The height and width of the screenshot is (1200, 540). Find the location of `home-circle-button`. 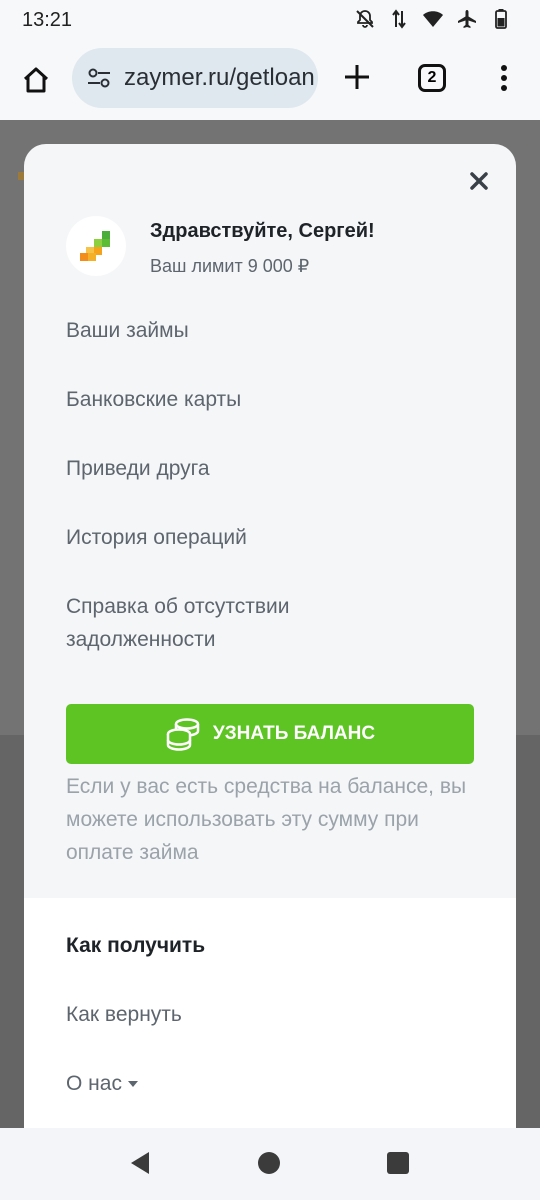

home-circle-button is located at coordinates (269, 1163).